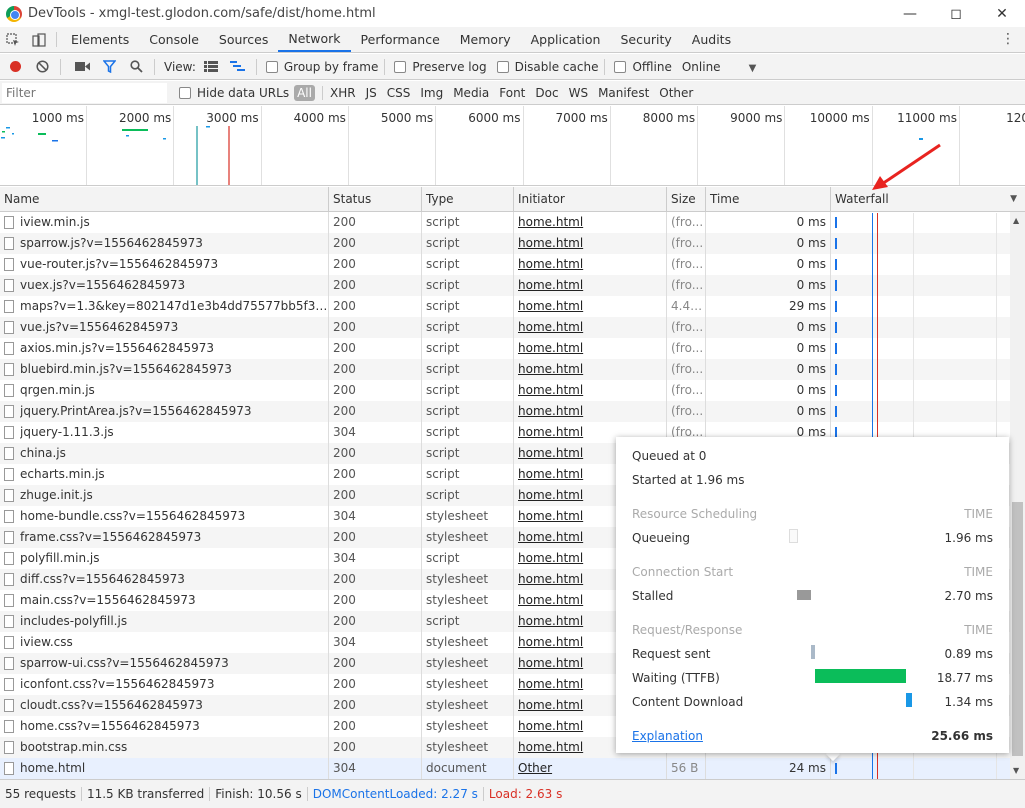  Describe the element at coordinates (471, 93) in the screenshot. I see `filter-type-media: Media` at that location.